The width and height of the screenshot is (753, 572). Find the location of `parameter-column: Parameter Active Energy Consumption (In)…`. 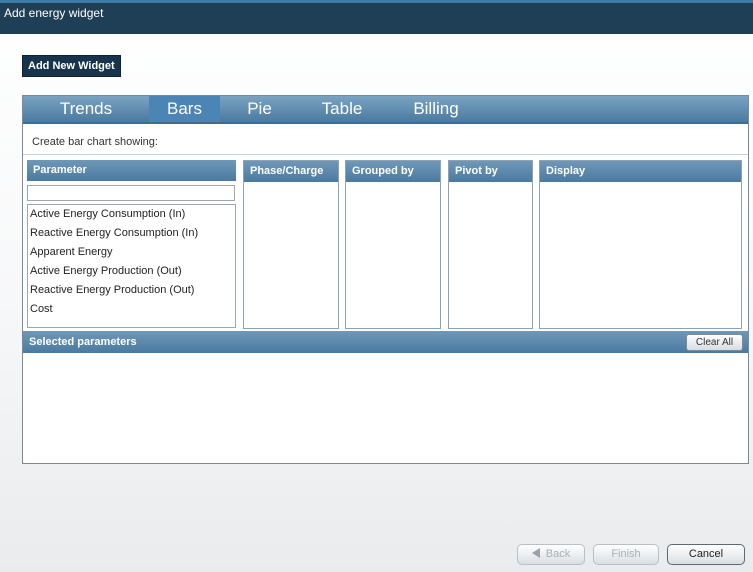

parameter-column: Parameter Active Energy Consumption (In)… is located at coordinates (131, 244).